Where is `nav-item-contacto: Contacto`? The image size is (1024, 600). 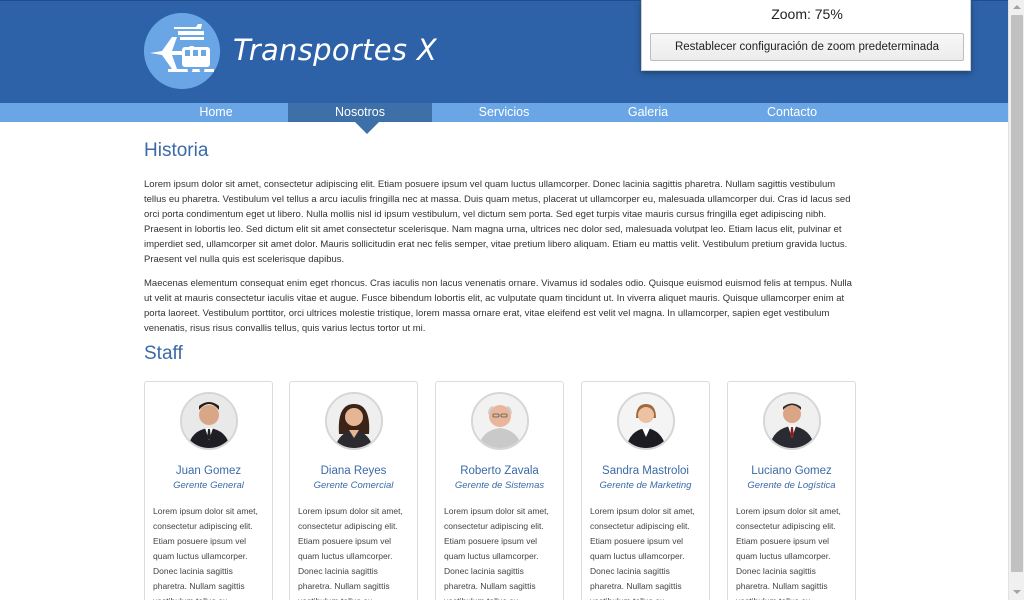
nav-item-contacto: Contacto is located at coordinates (792, 112).